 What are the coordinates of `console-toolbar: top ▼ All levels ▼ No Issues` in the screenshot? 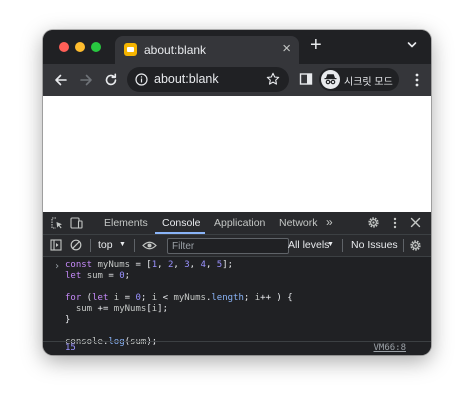 It's located at (237, 246).